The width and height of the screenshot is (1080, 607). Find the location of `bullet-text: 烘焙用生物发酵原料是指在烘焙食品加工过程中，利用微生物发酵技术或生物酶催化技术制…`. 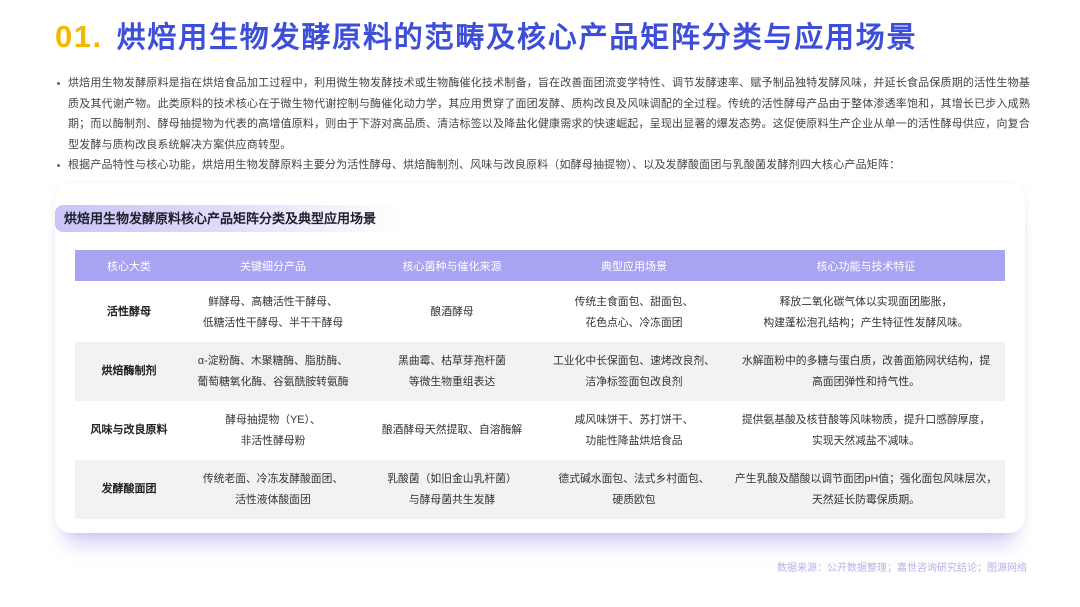

bullet-text: 烘焙用生物发酵原料是指在烘焙食品加工过程中，利用微生物发酵技术或生物酶催化技术制… is located at coordinates (549, 114).